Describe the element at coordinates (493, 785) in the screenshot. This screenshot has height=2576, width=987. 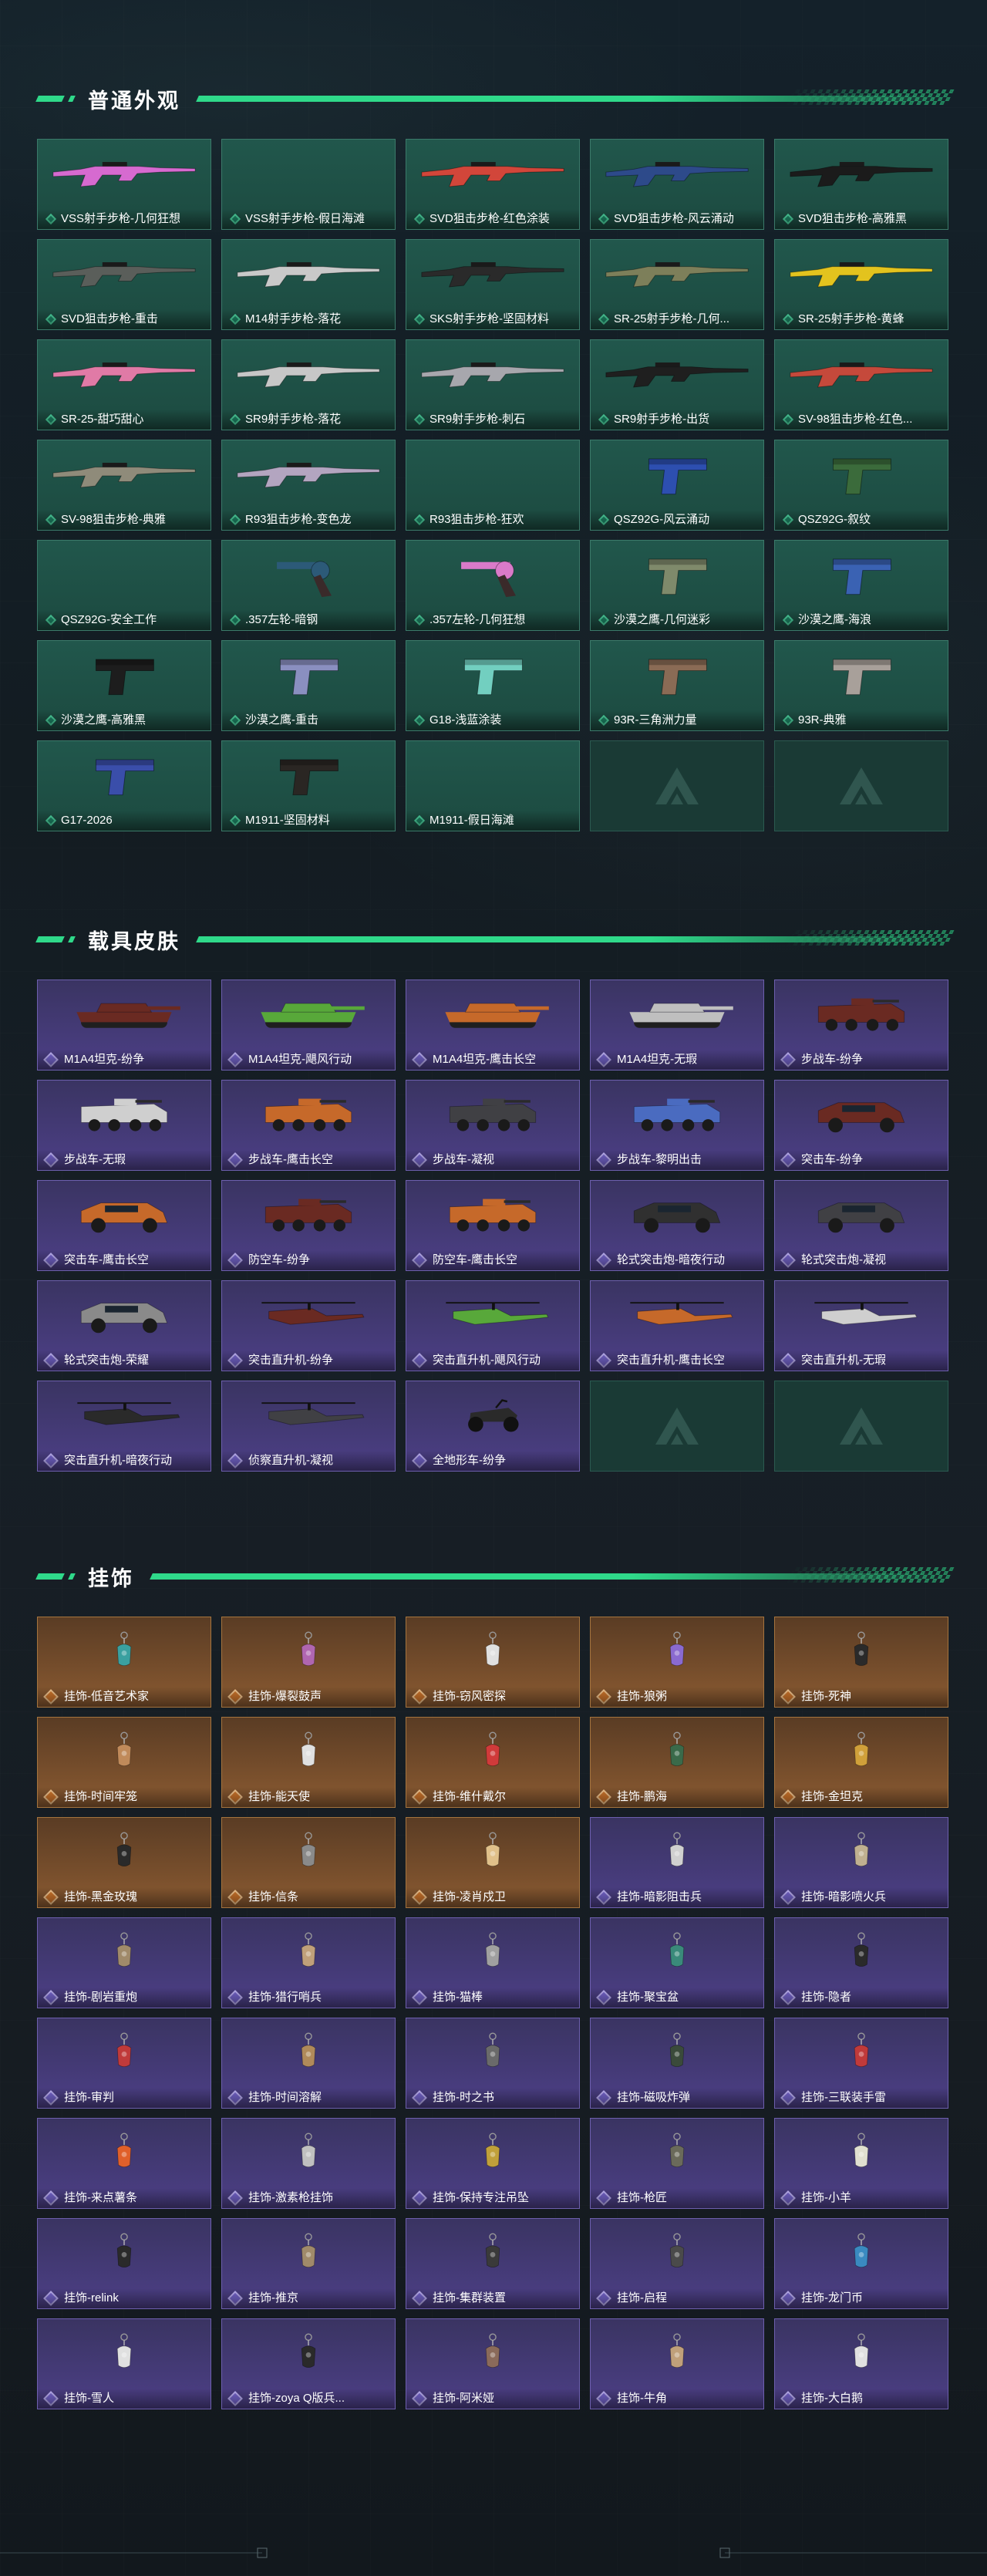
I see `item-card: M1911-假日海滩` at that location.